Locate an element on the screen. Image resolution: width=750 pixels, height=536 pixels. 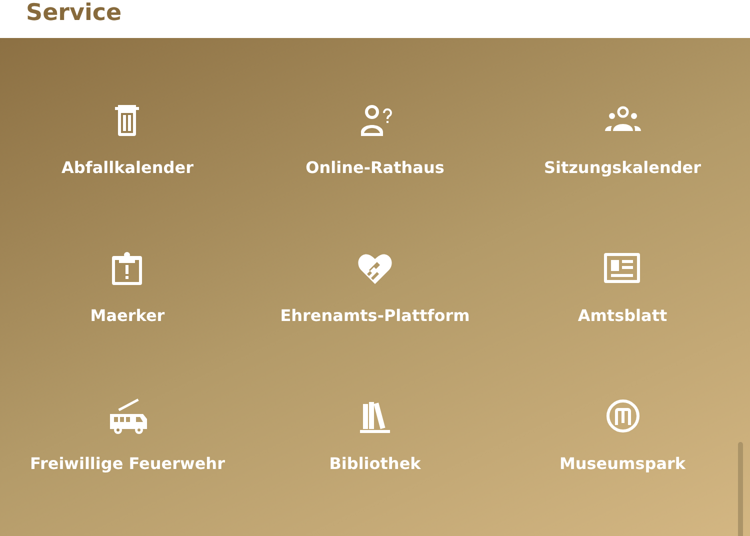
service-link: Online-Rathaus is located at coordinates (375, 140).